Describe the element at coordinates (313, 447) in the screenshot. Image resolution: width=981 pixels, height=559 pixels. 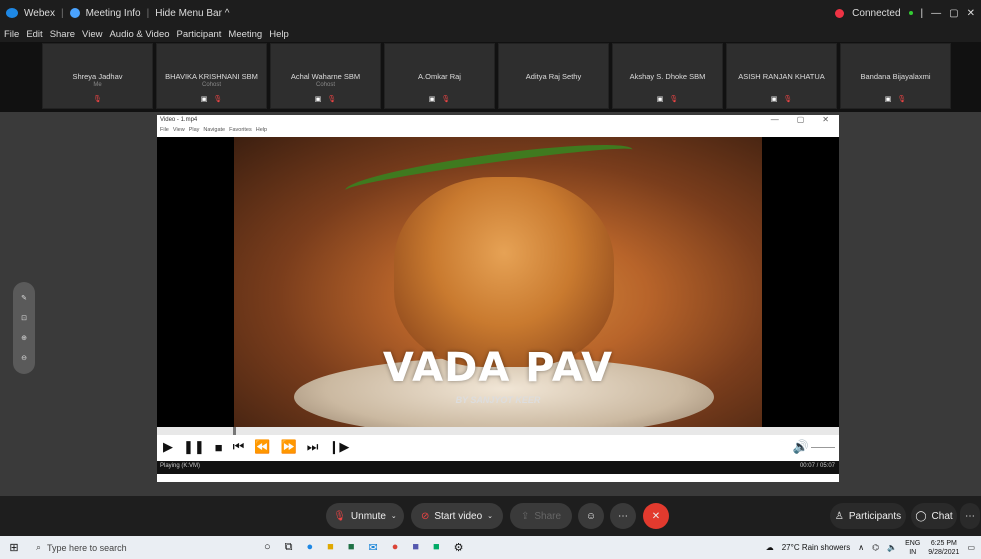
I see `skip-forward-icon: ⏭` at that location.